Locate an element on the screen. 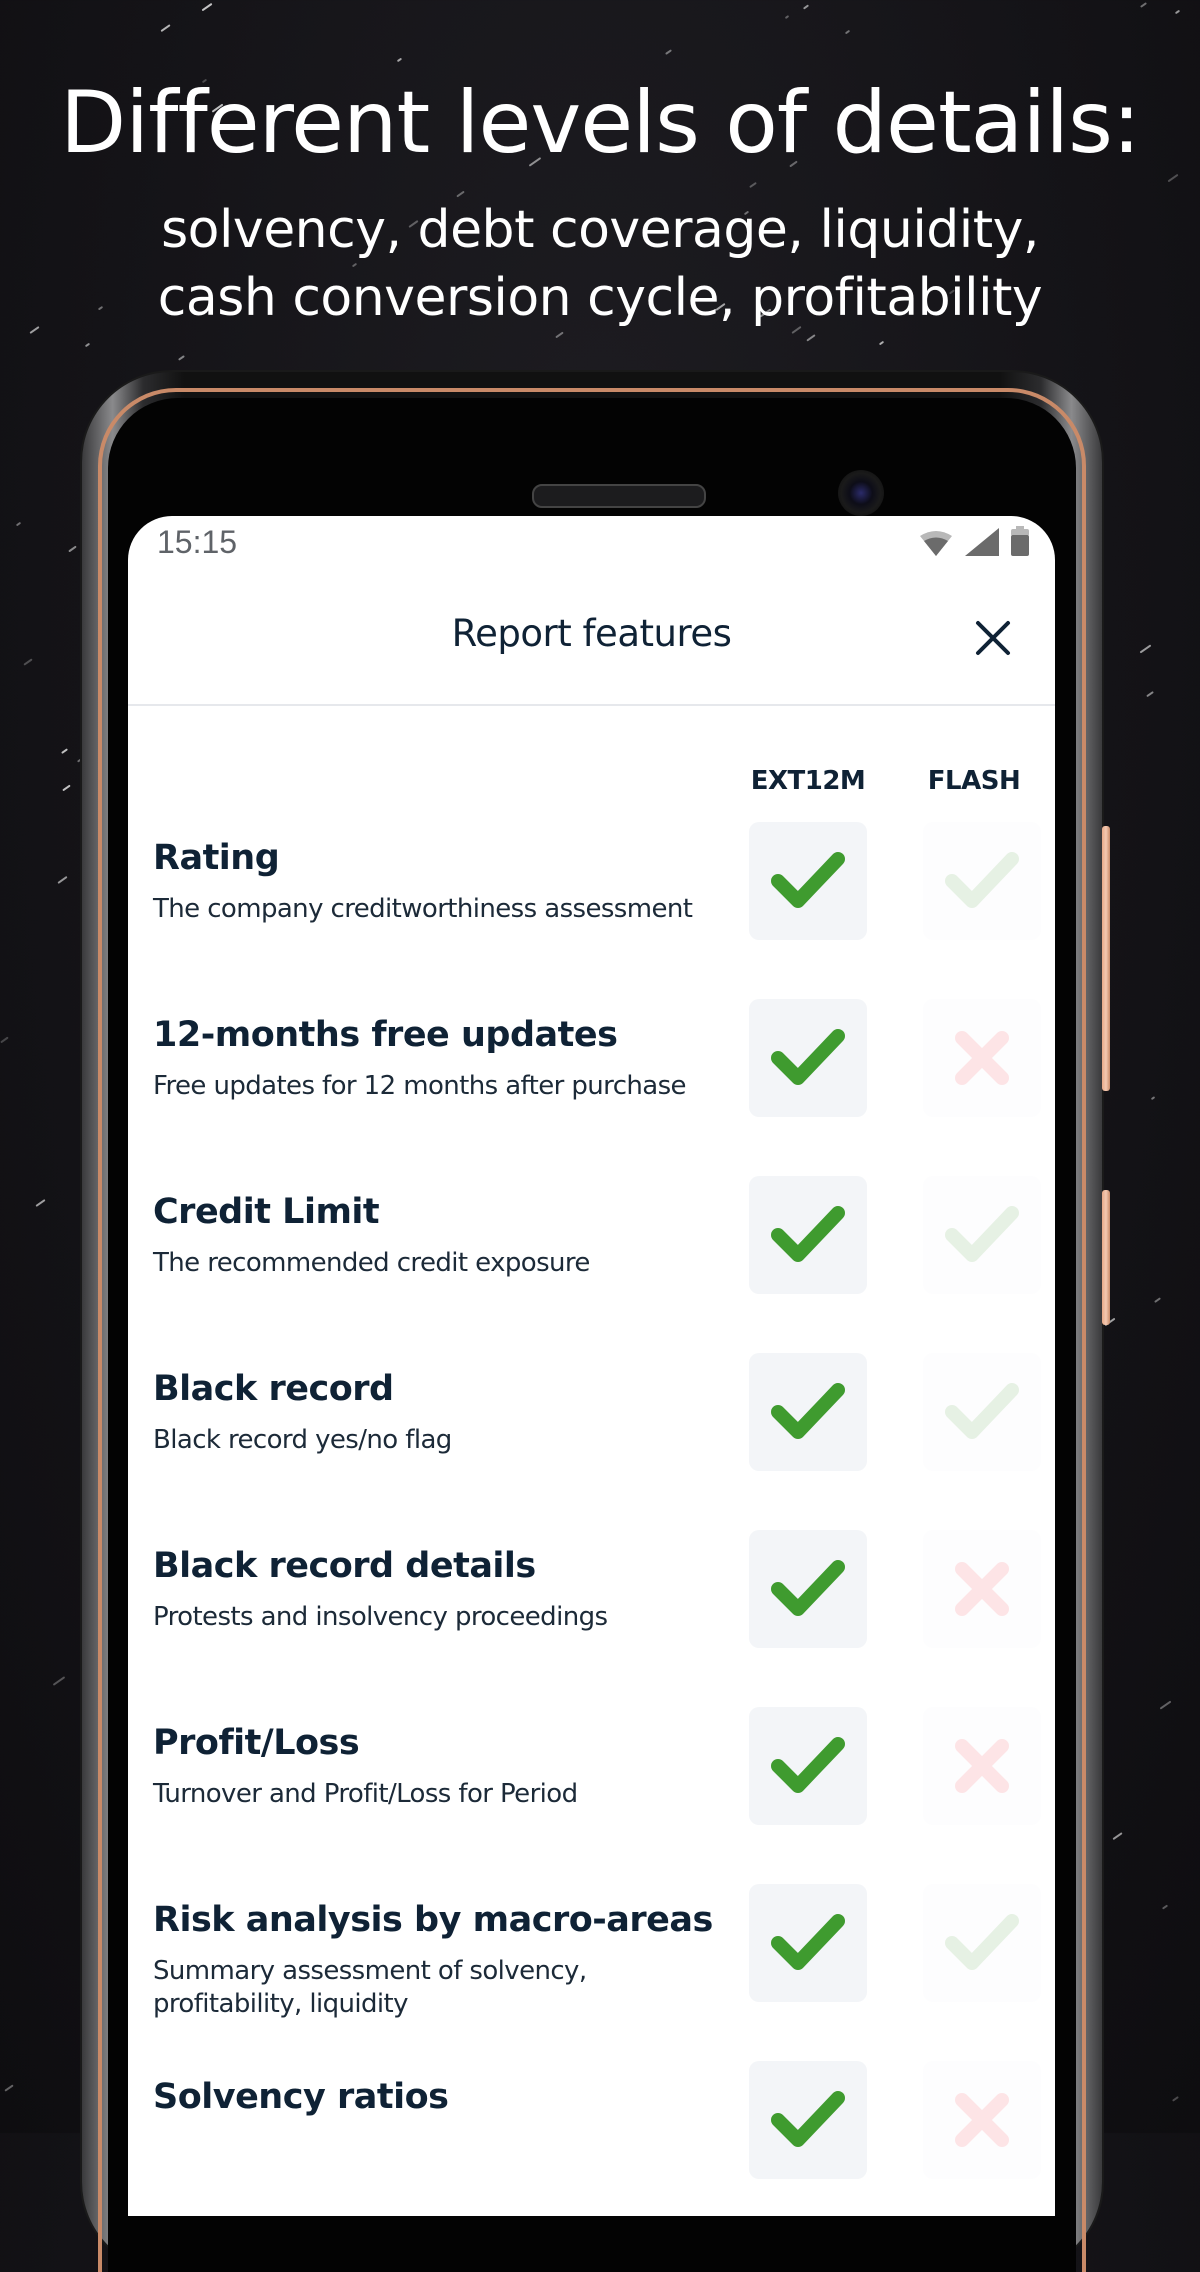 This screenshot has height=2272, width=1200. app-header: Report features is located at coordinates (591, 639).